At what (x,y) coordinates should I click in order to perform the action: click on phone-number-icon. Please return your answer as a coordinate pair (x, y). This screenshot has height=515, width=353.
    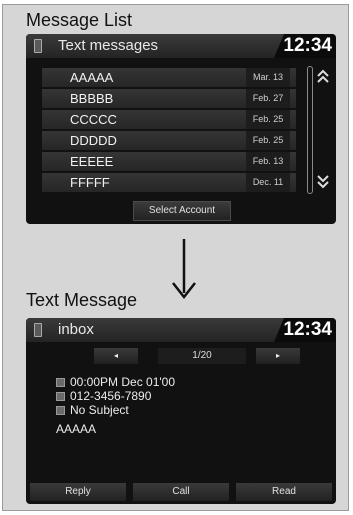
    Looking at the image, I should click on (60, 397).